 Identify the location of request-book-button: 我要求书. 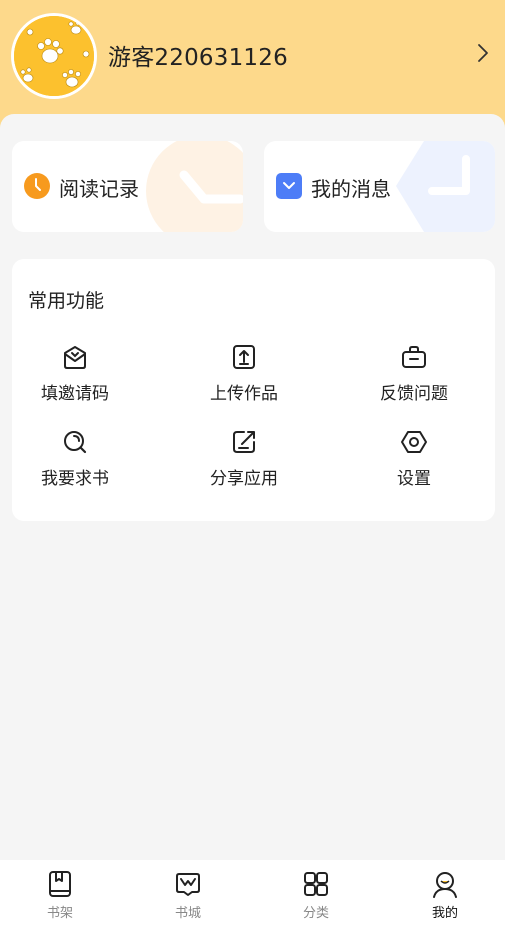
(75, 458).